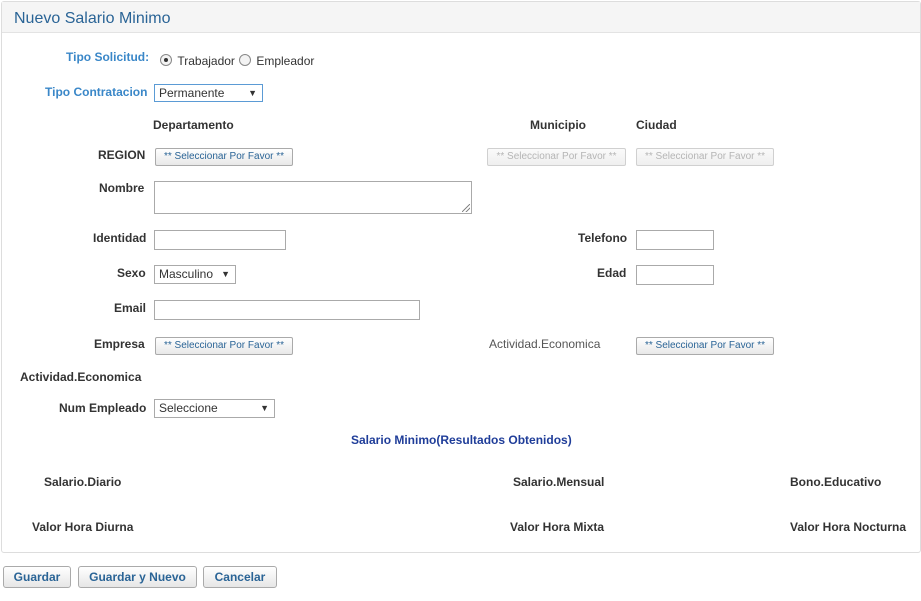 The image size is (921, 601). Describe the element at coordinates (188, 408) in the screenshot. I see `num-empleado-value: Seleccione` at that location.